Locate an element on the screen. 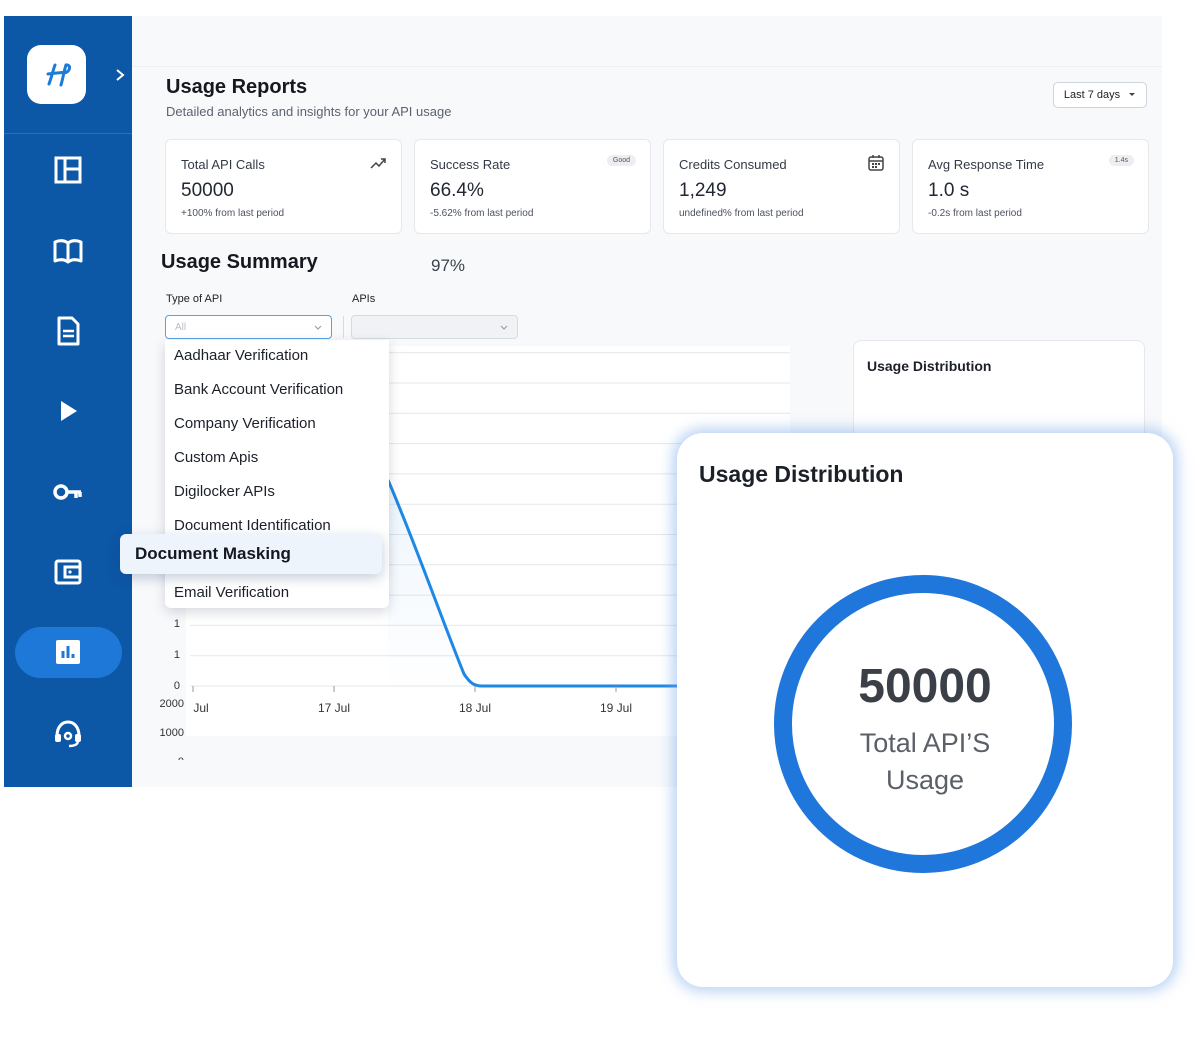 Image resolution: width=1200 pixels, height=1044 pixels. wallet-icon is located at coordinates (68, 572).